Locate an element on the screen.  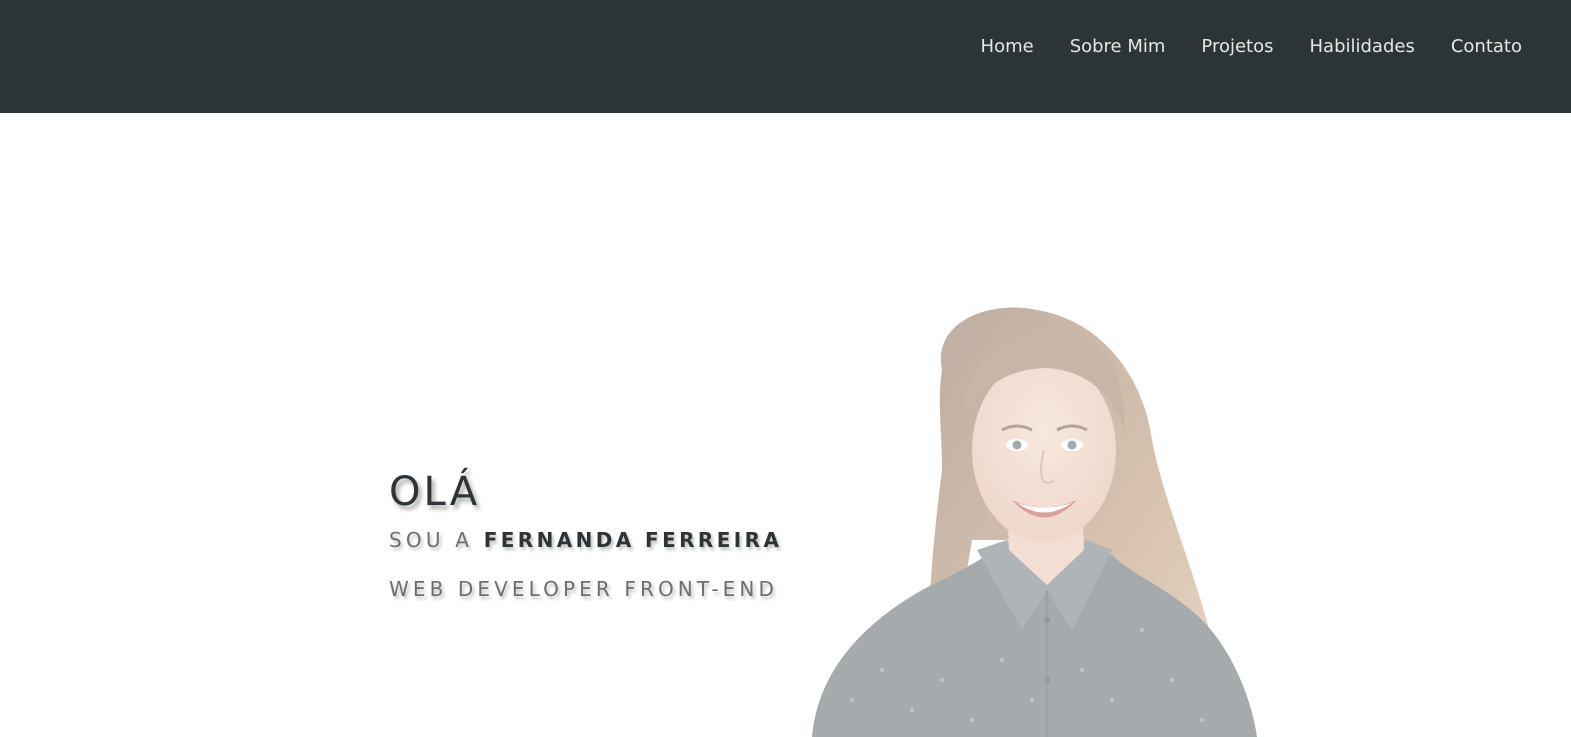
hero-intro-prefix: SOU A is located at coordinates (436, 540).